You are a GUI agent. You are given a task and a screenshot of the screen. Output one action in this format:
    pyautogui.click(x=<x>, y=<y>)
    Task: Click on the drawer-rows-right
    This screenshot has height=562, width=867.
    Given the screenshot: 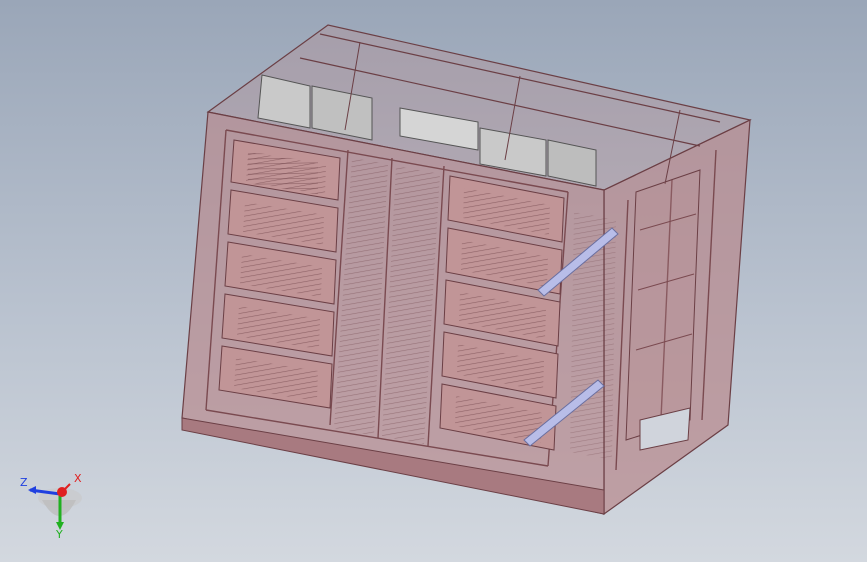 What is the action you would take?
    pyautogui.click(x=502, y=313)
    